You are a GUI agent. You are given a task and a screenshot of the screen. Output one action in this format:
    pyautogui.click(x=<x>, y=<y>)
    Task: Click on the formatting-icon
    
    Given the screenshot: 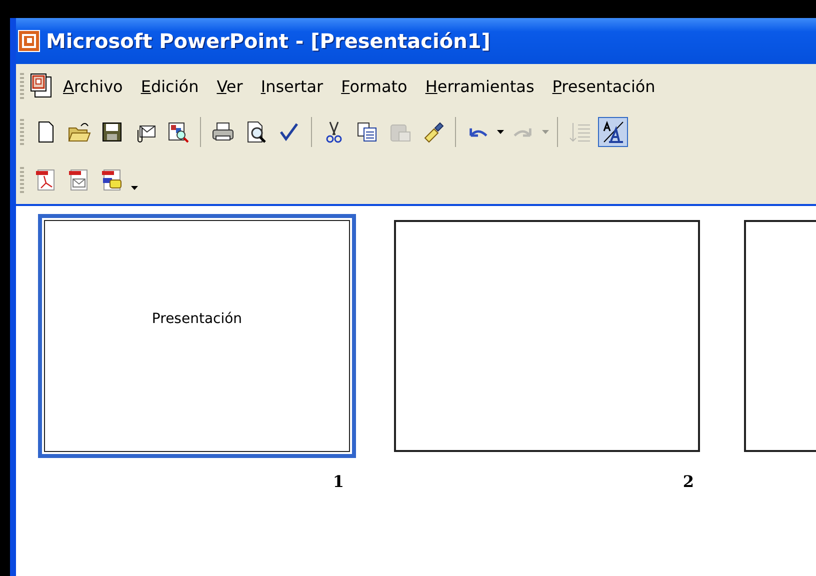 What is the action you would take?
    pyautogui.click(x=613, y=132)
    